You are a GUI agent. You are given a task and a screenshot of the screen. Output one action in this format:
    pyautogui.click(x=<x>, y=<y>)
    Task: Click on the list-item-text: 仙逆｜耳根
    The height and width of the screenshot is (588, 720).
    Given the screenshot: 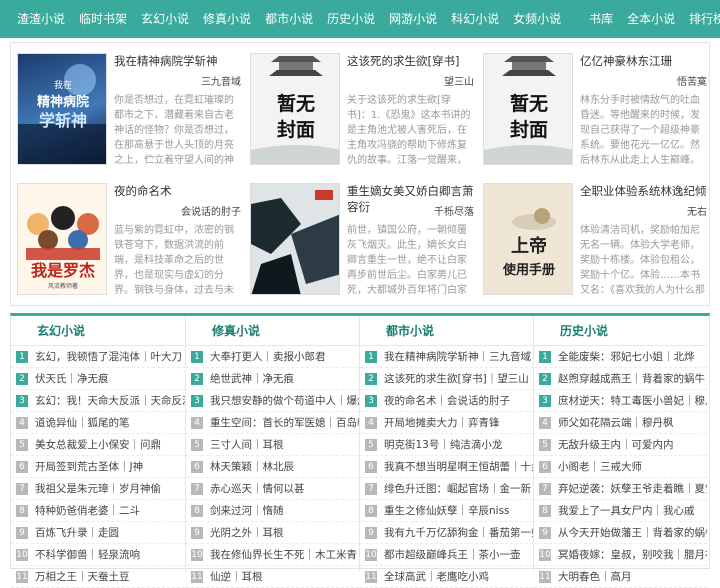 What is the action you would take?
    pyautogui.click(x=236, y=576)
    